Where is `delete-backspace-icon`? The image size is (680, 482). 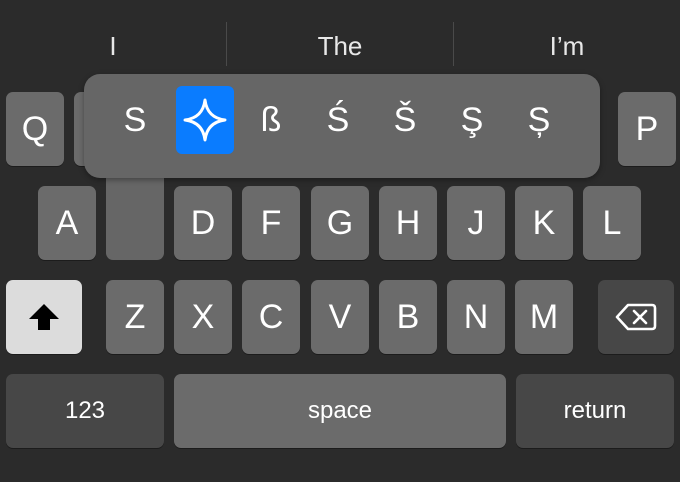
delete-backspace-icon is located at coordinates (636, 317).